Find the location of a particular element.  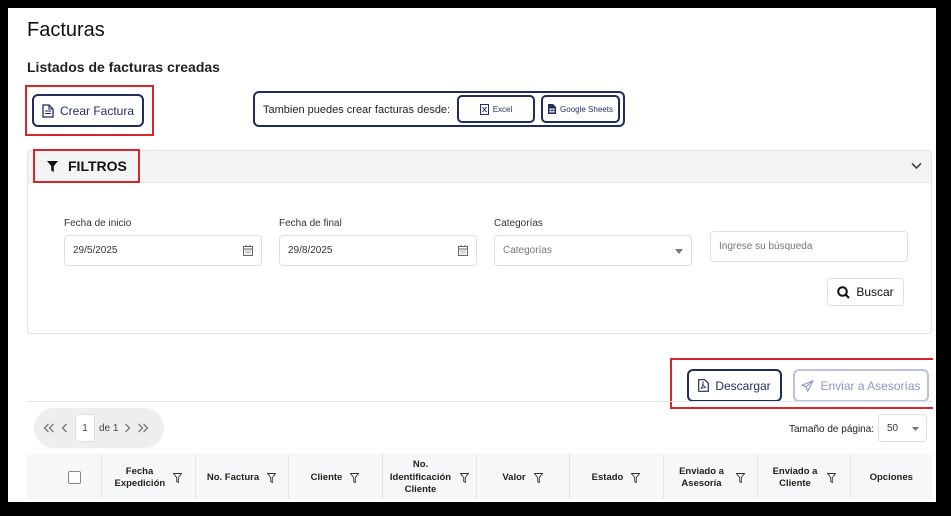

categories-placeholder: Categorías is located at coordinates (527, 250).